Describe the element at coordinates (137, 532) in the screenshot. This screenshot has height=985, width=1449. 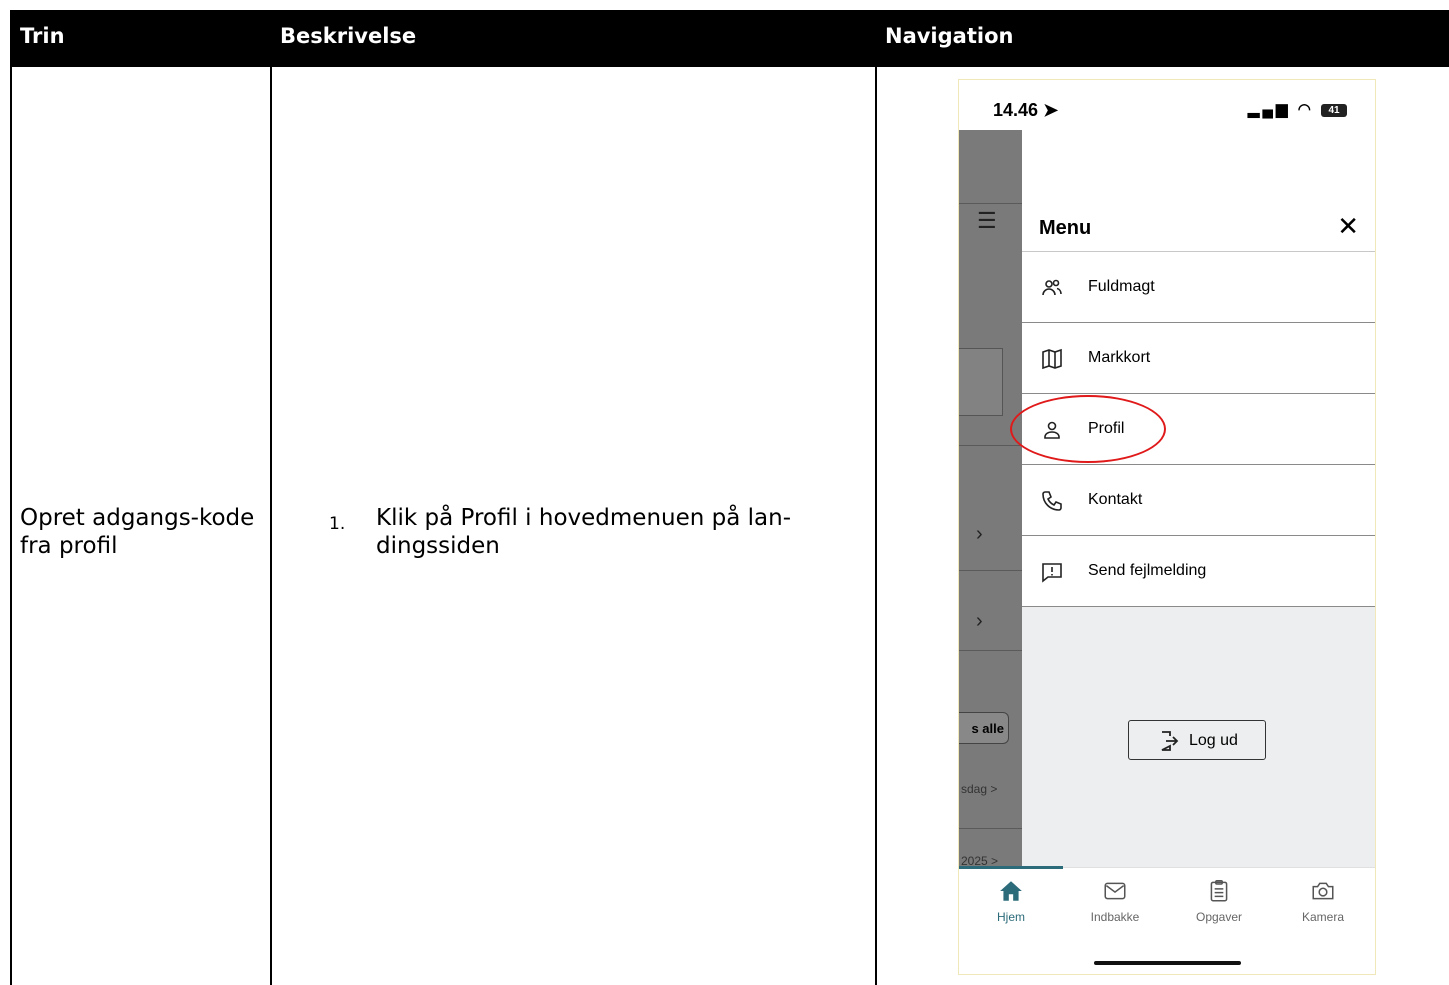
I see `step-title: Opret adgangs-kode fra profil` at that location.